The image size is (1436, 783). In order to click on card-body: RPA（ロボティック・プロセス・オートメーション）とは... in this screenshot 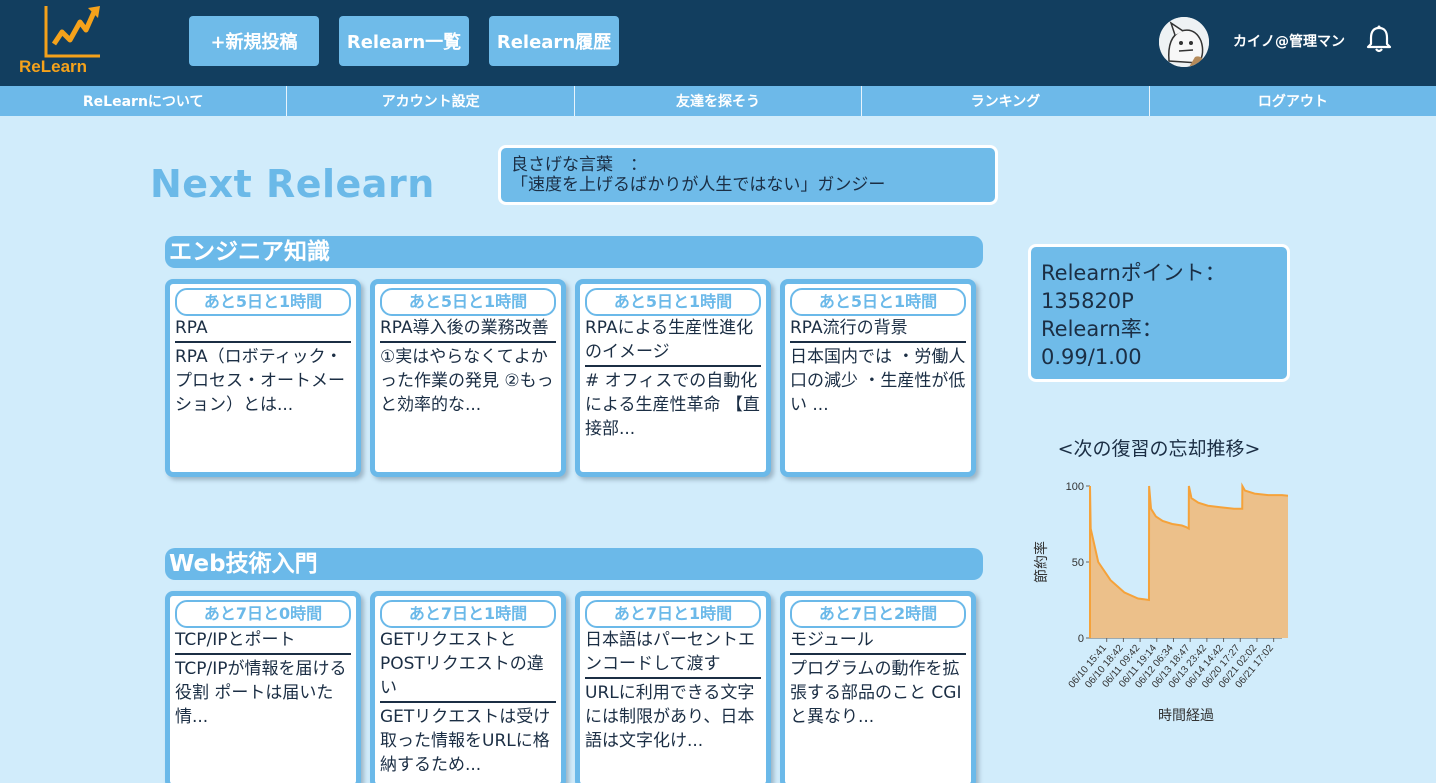, I will do `click(260, 381)`.